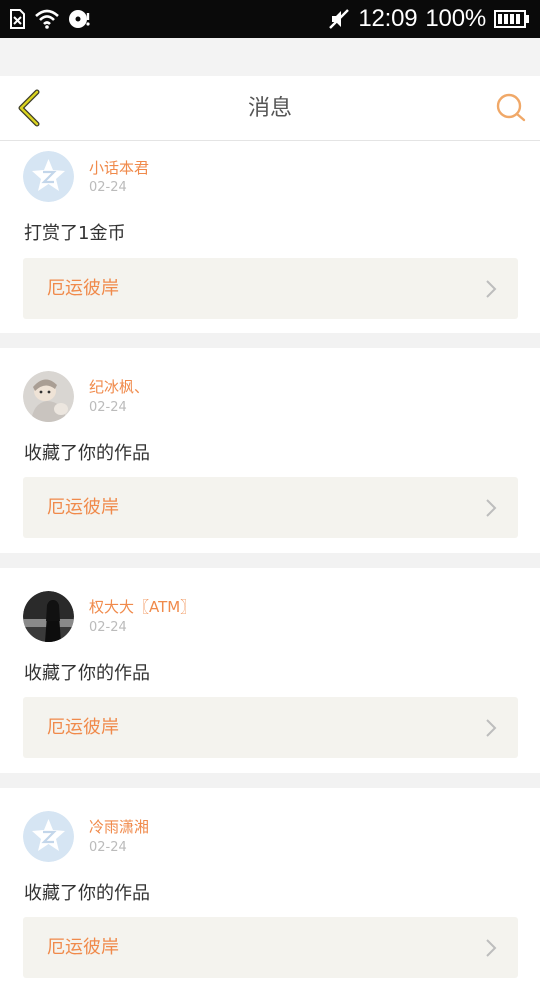 The image size is (540, 993). Describe the element at coordinates (119, 826) in the screenshot. I see `user-name: 冷雨潇湘` at that location.